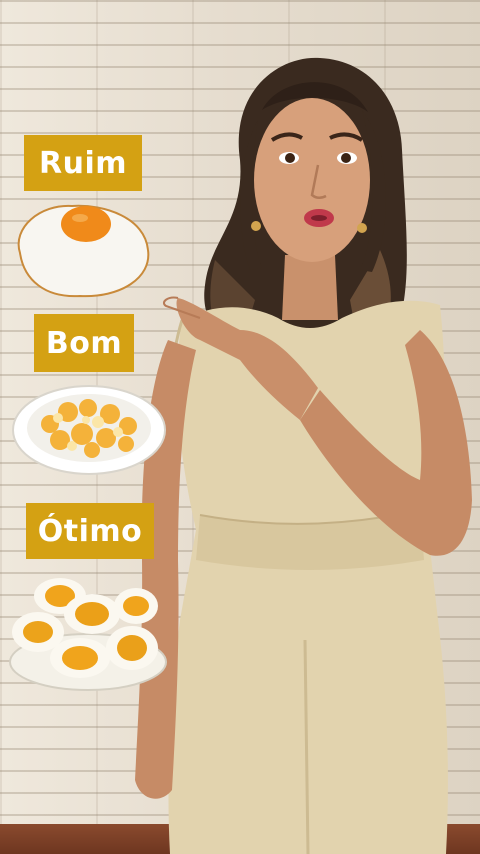  Describe the element at coordinates (88, 634) in the screenshot. I see `boiled-eggs-image` at that location.